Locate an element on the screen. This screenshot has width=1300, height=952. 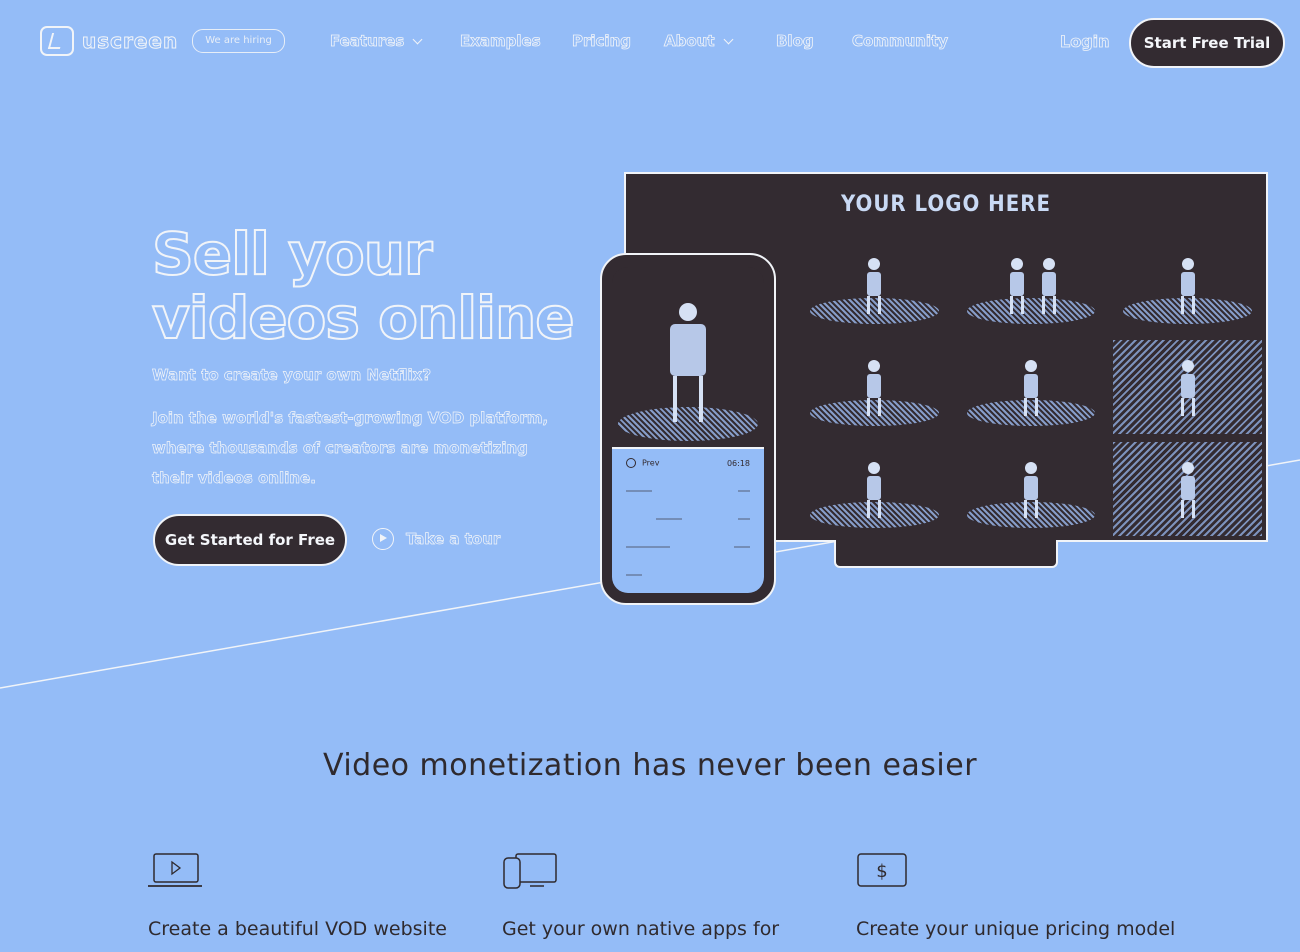
hero-title: Sell your videos online is located at coordinates (363, 286).